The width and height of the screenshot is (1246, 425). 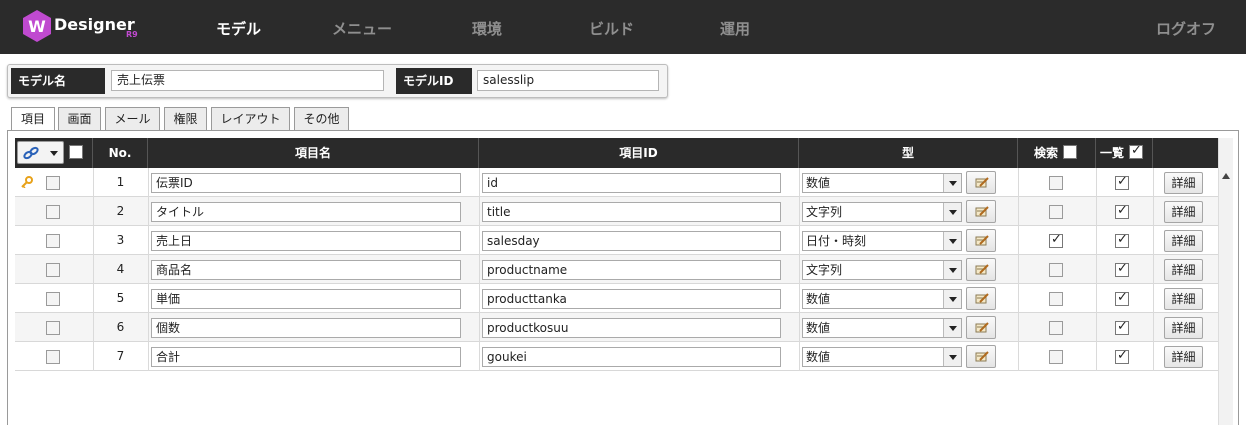 I want to click on item-name-input: 合計, so click(x=306, y=357).